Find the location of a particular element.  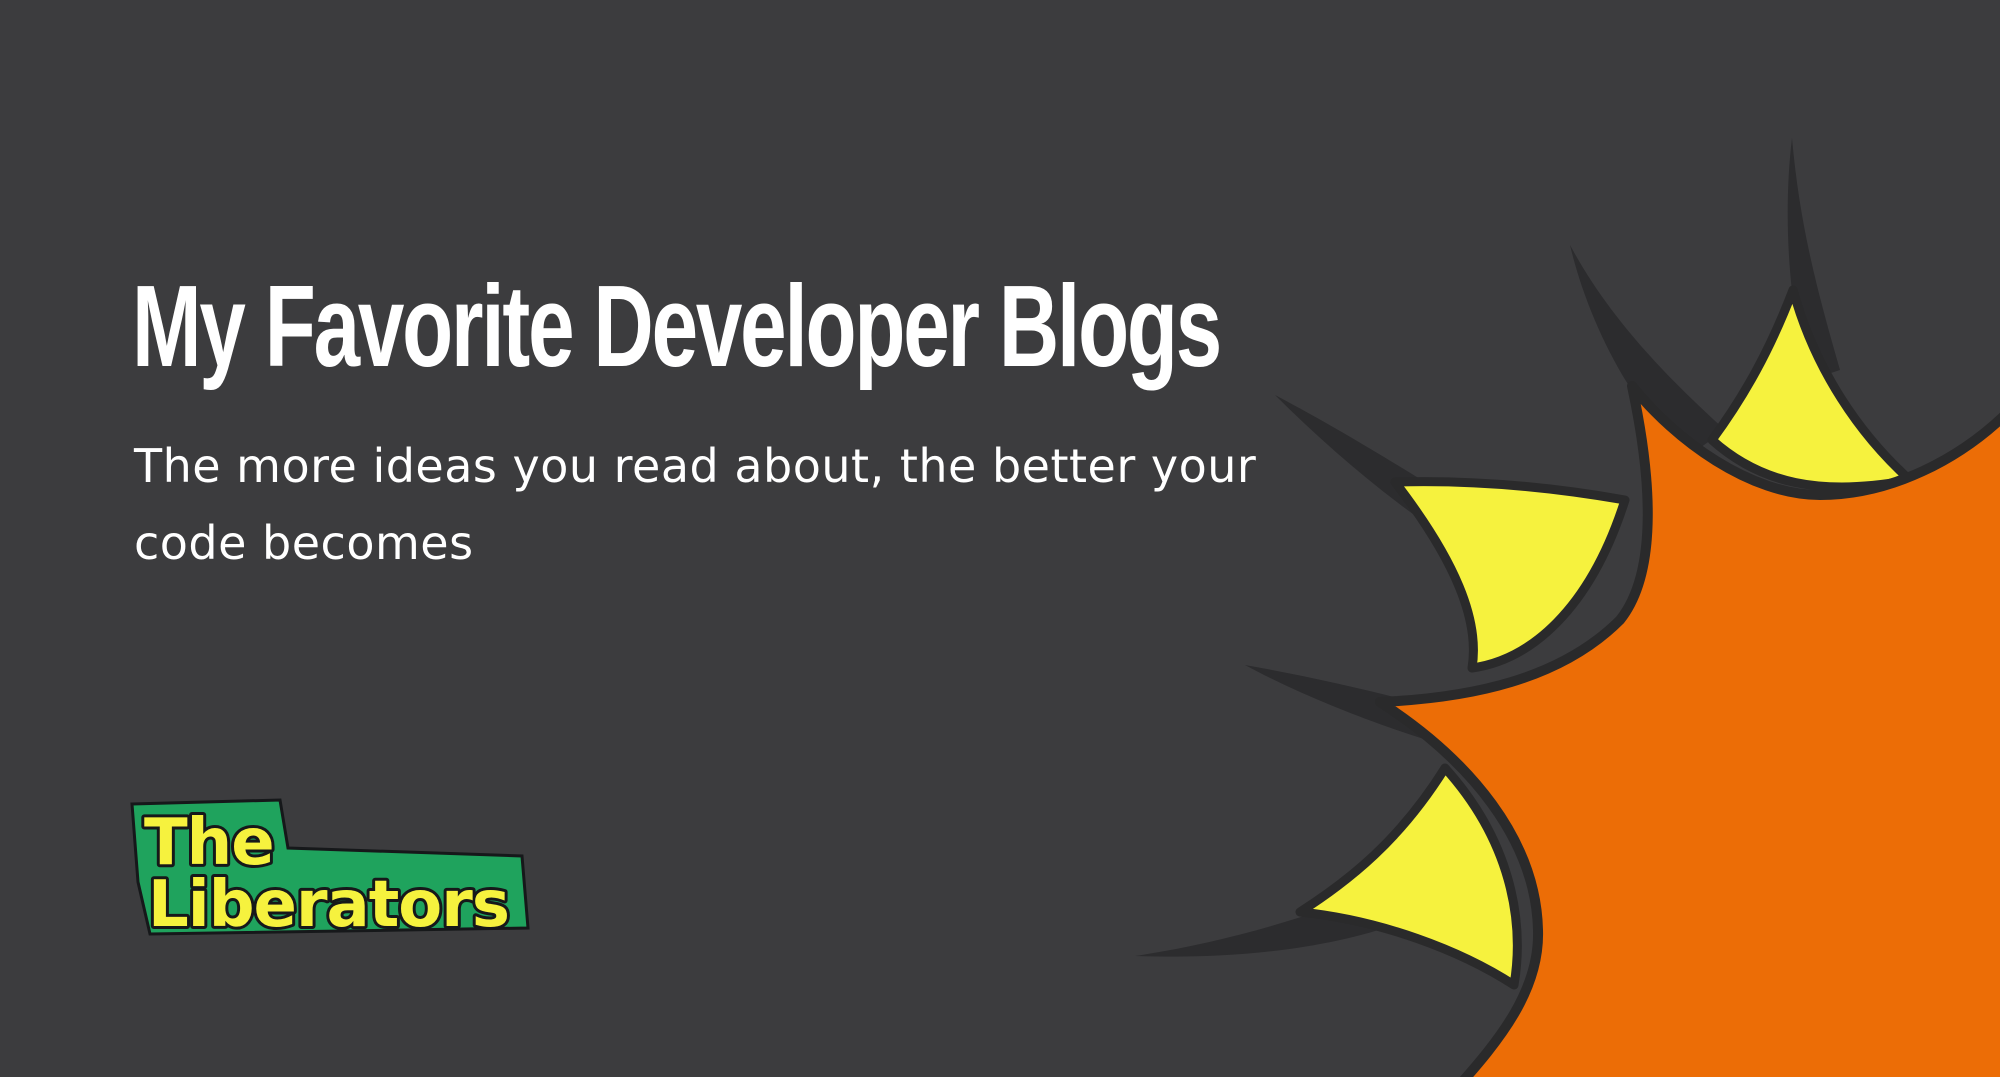

logo-line-2: Liberators is located at coordinates (328, 904).